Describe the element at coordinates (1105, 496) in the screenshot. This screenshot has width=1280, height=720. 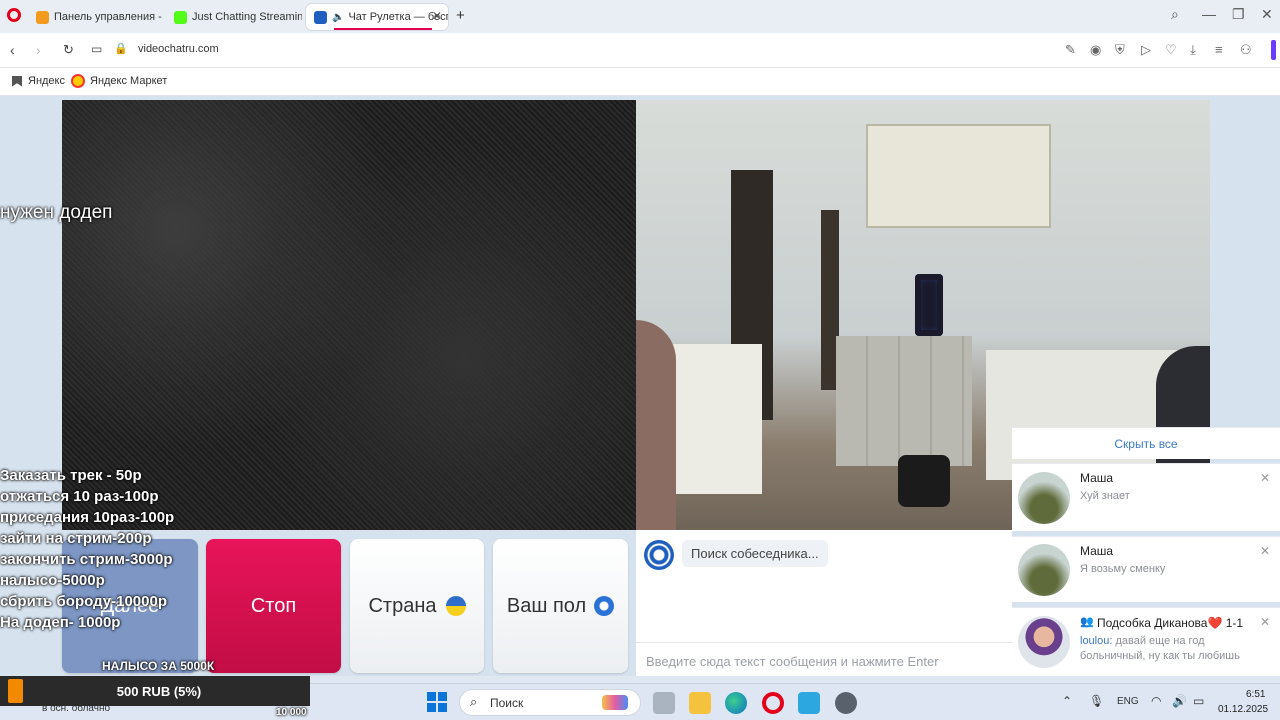
I see `notification-message: Хуй знает` at that location.